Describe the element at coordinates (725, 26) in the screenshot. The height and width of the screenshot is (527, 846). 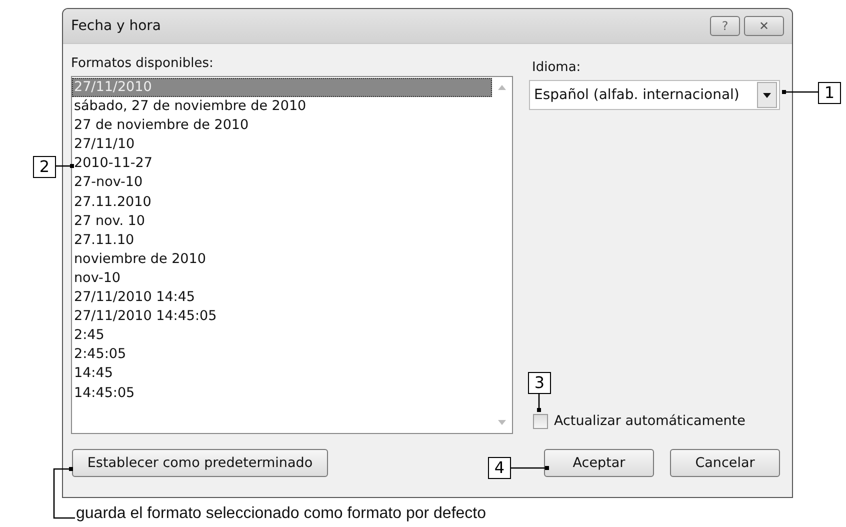
I see `help-button: ?` at that location.